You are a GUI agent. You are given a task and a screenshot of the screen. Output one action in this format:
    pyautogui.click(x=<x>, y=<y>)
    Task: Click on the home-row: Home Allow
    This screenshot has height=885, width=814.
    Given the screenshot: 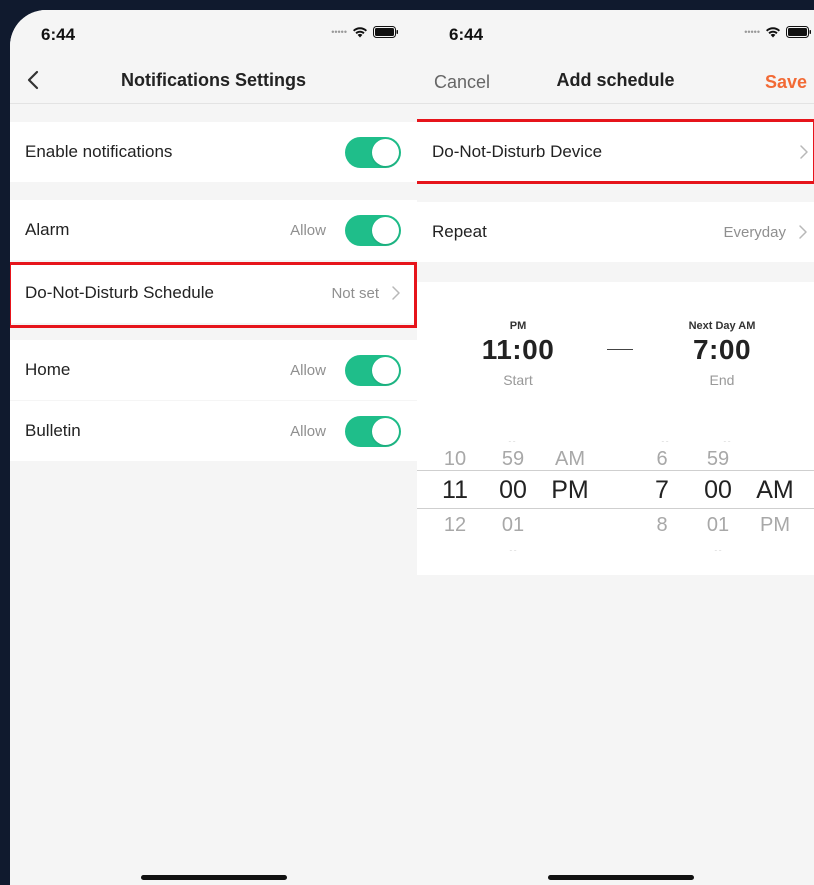 What is the action you would take?
    pyautogui.click(x=213, y=370)
    